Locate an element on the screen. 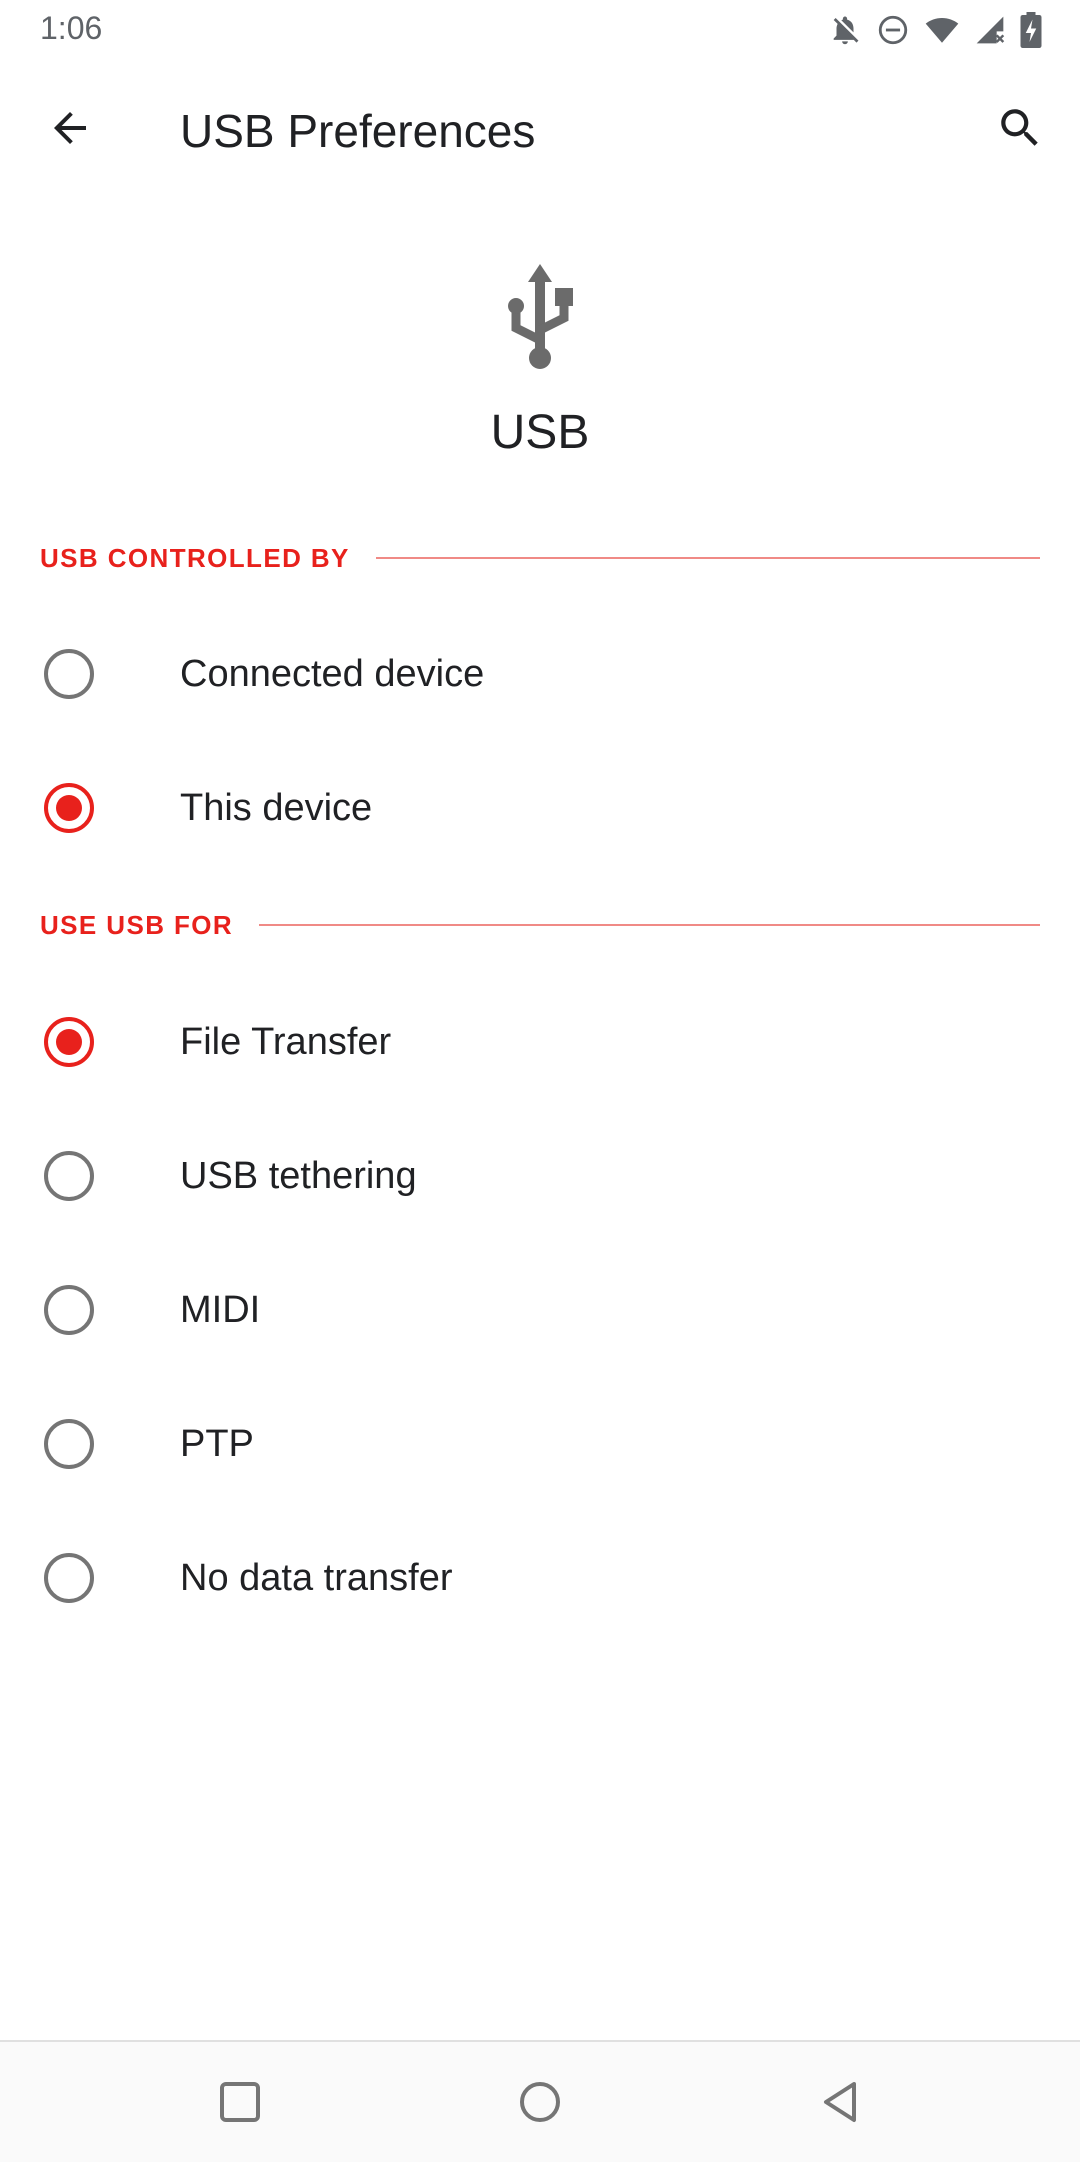 This screenshot has width=1080, height=2162. option-label: File Transfer is located at coordinates (286, 1042).